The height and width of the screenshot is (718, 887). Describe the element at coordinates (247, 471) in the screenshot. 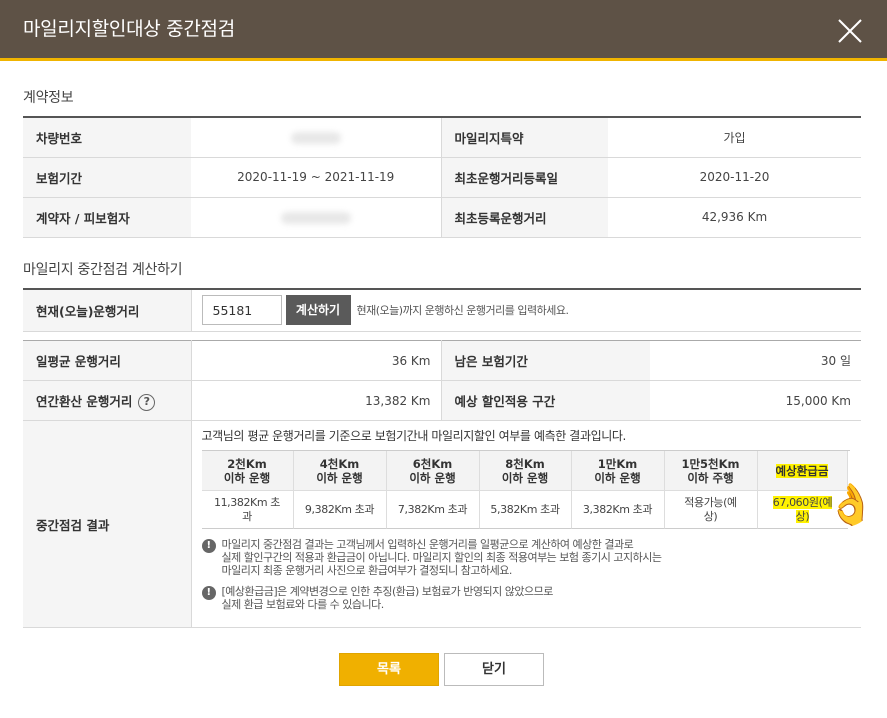

I see `grid-header-2k: 2천Km 이하 운행` at that location.